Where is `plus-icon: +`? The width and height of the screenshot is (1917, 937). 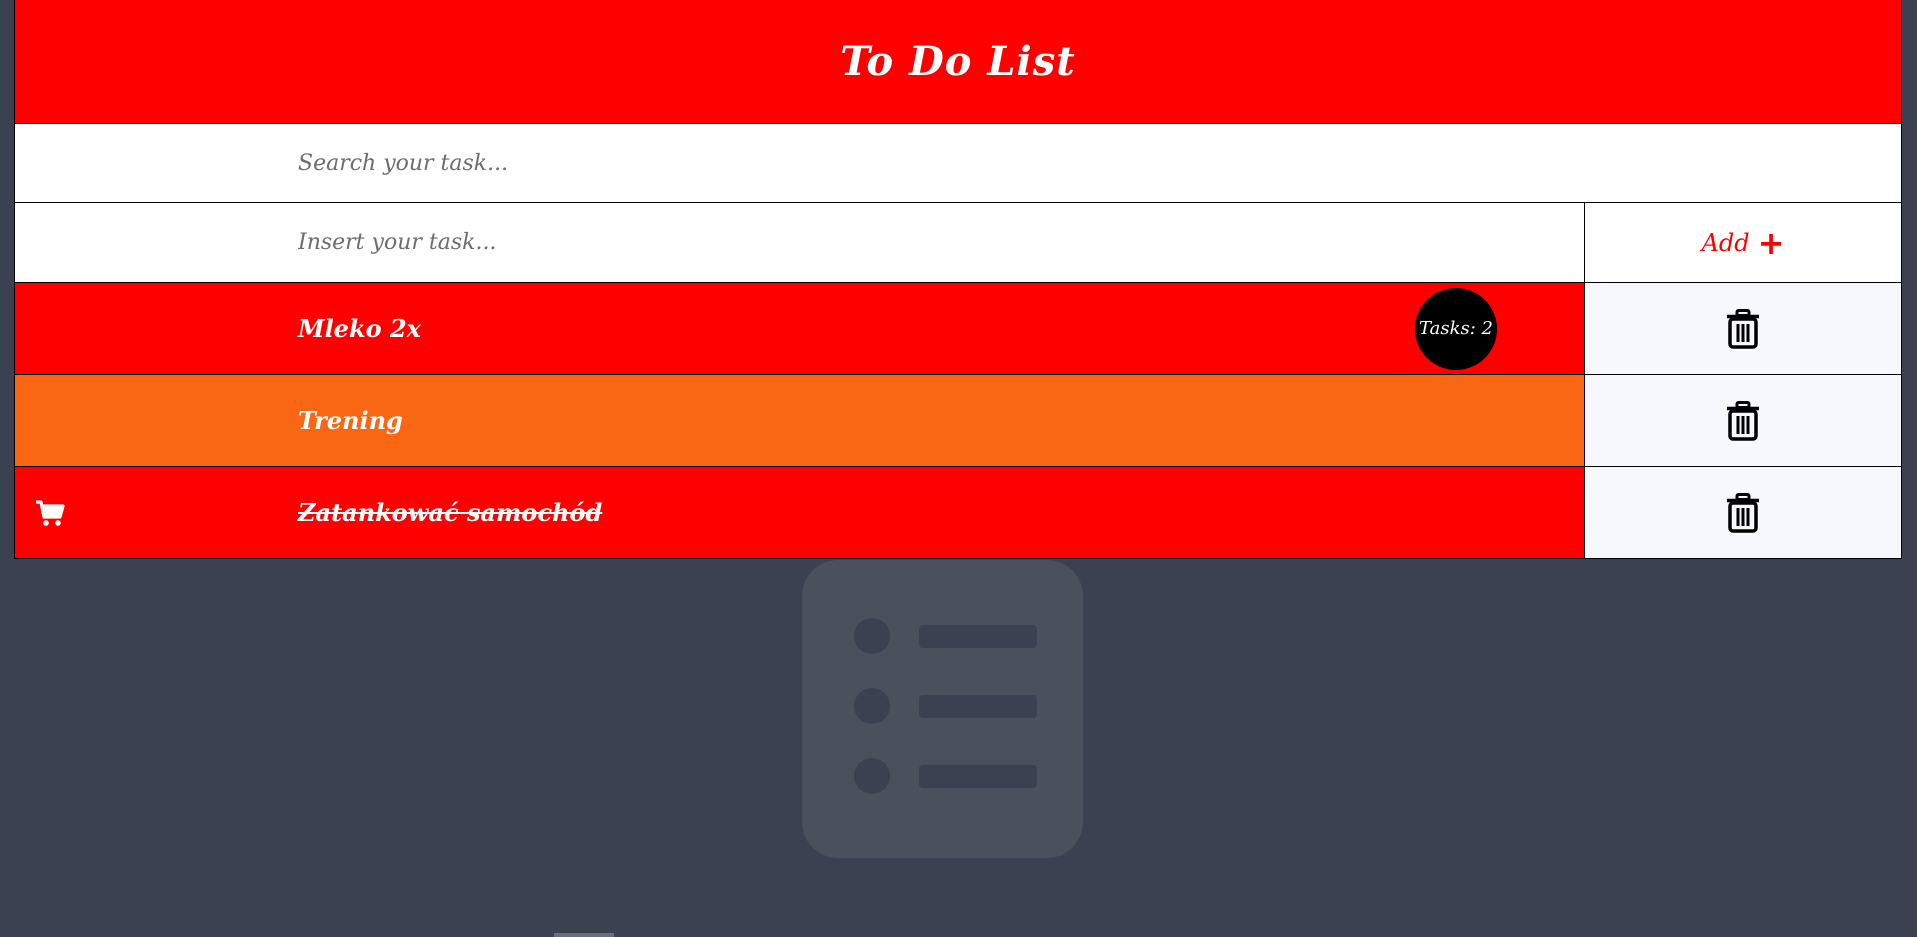 plus-icon: + is located at coordinates (1771, 242).